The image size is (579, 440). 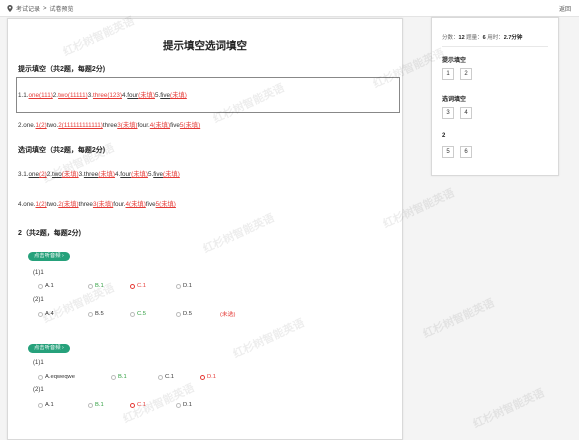 What do you see at coordinates (10, 8) in the screenshot?
I see `location-pin-icon` at bounding box center [10, 8].